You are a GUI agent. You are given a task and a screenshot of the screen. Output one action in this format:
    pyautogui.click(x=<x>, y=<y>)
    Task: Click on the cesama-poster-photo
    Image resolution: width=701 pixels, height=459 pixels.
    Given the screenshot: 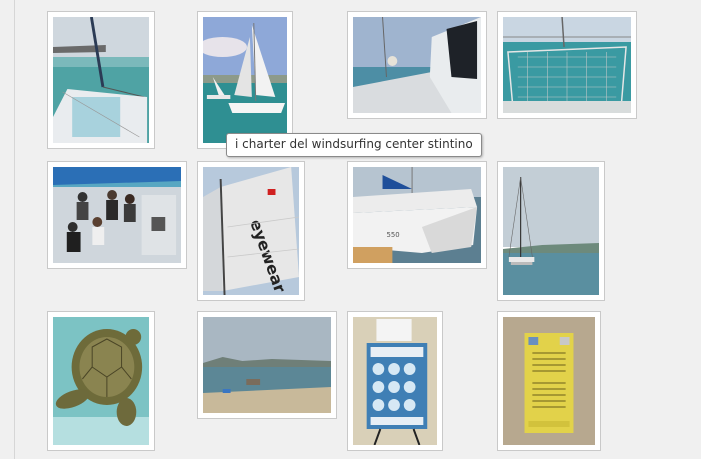 What is the action you would take?
    pyautogui.click(x=395, y=381)
    